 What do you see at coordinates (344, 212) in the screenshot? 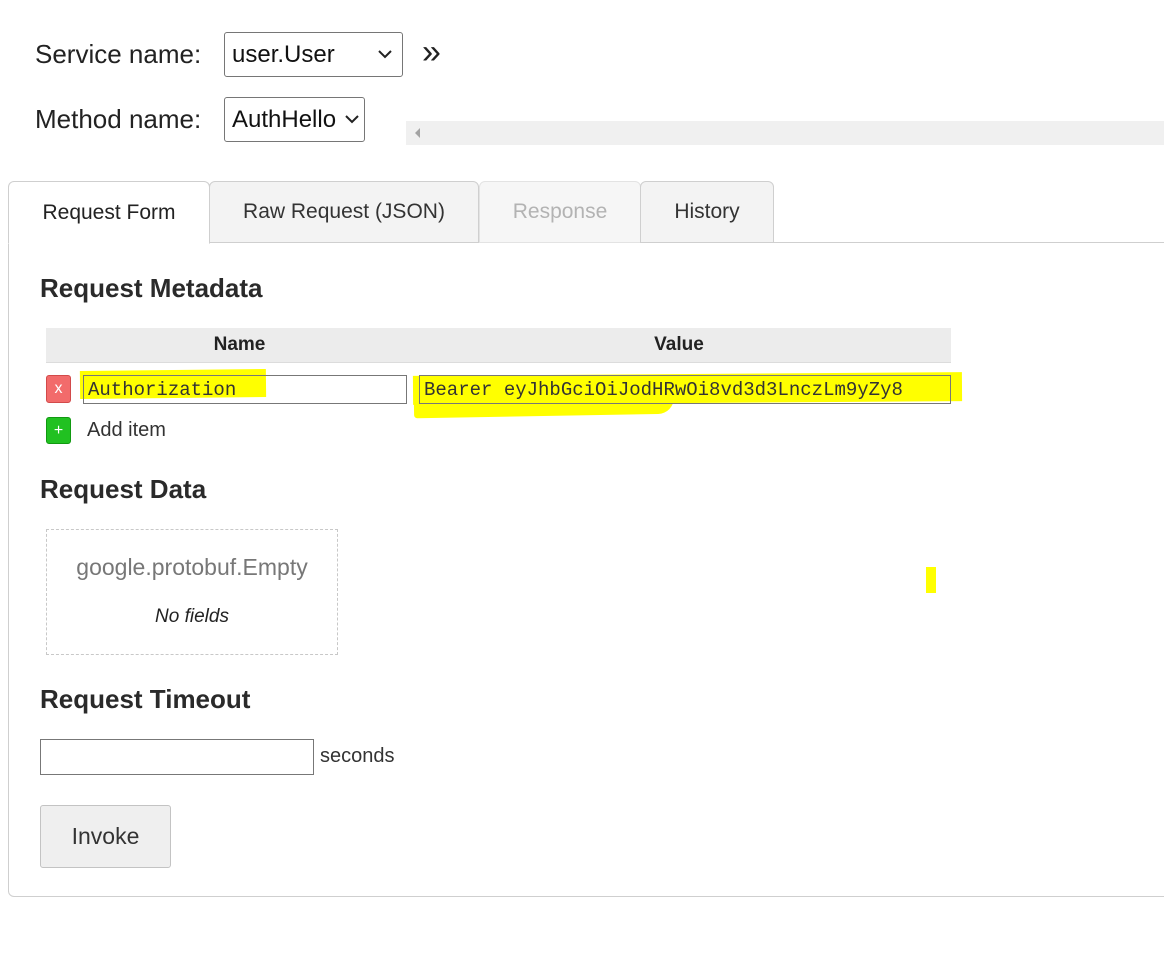
I see `tab-raw-request: Raw Request (JSON)` at bounding box center [344, 212].